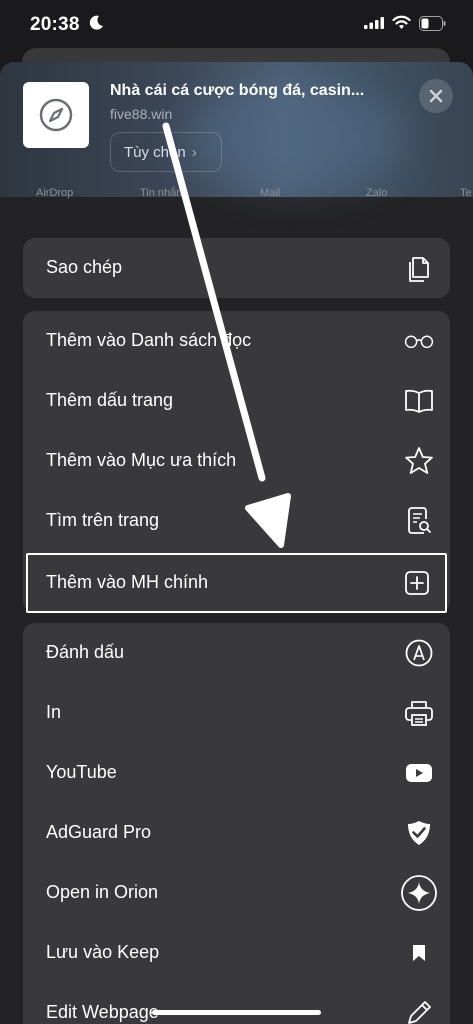  I want to click on annotation-arrow, so click(226, 335).